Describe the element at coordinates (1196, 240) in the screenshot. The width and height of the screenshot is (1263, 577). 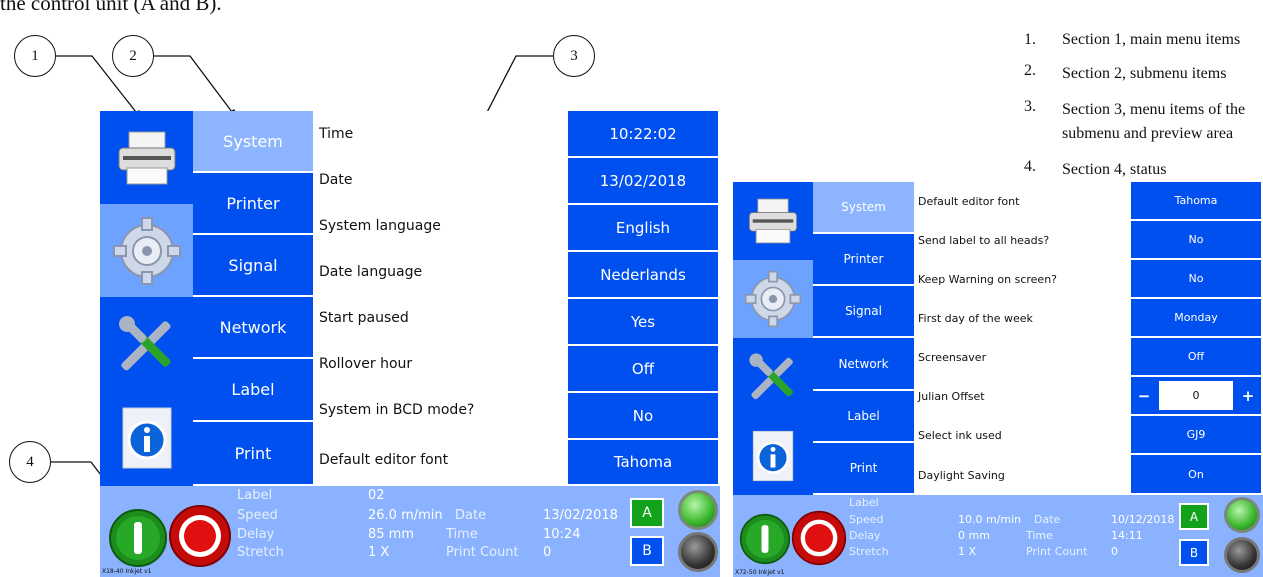
I see `setting-value-send-label-all-heads: No` at that location.